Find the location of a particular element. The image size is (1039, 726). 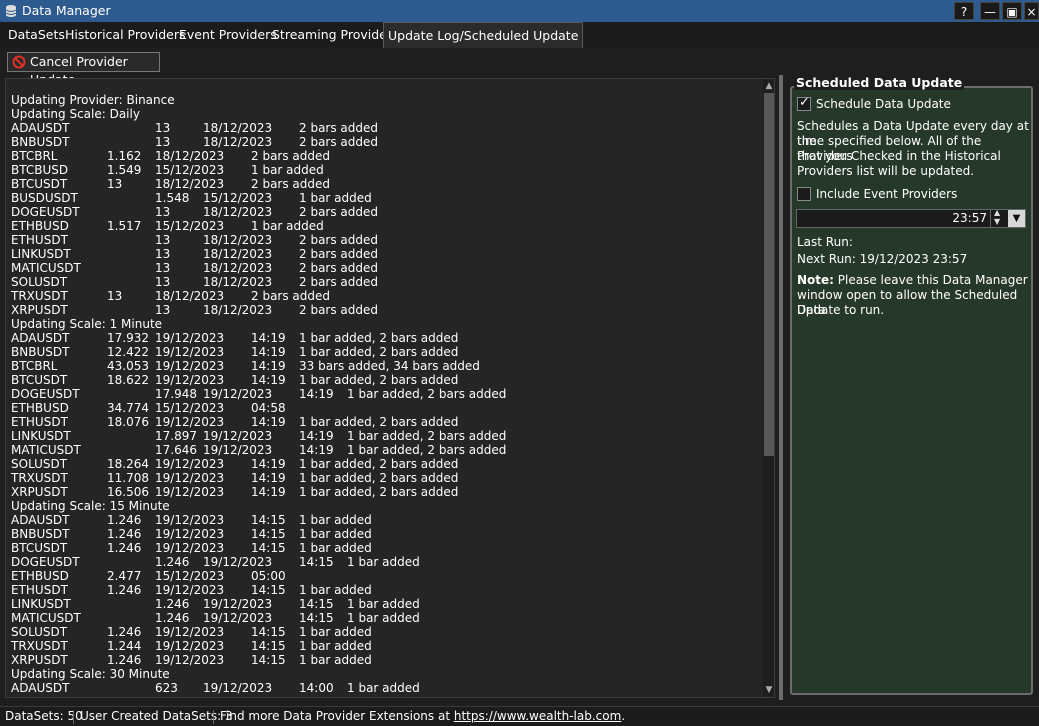

log-count: 34.774 is located at coordinates (128, 408).